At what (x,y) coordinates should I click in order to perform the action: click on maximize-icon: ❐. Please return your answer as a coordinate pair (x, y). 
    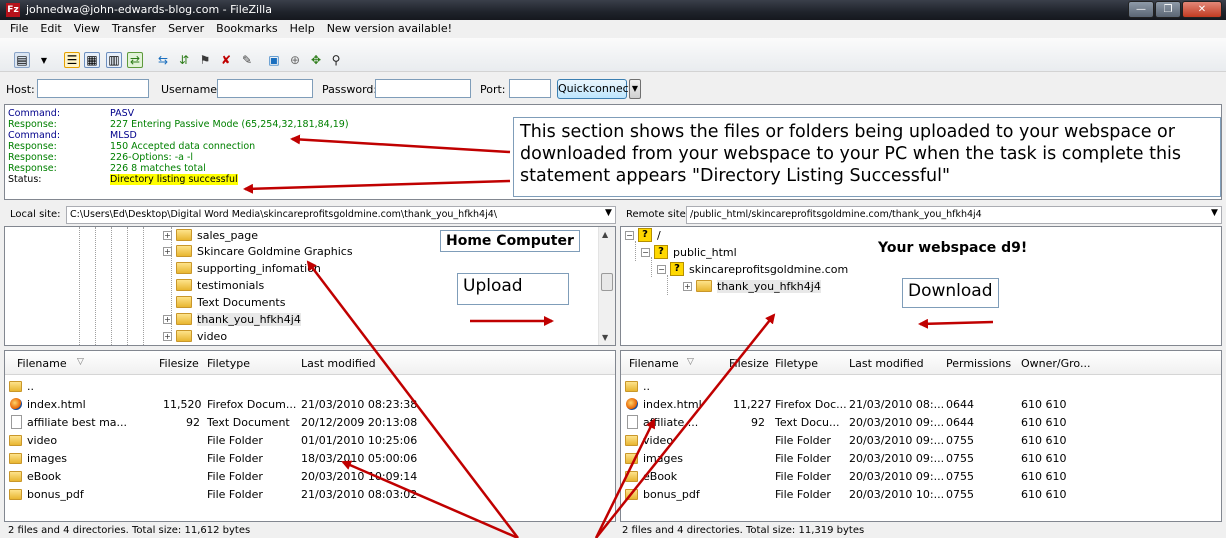
    Looking at the image, I should click on (1168, 9).